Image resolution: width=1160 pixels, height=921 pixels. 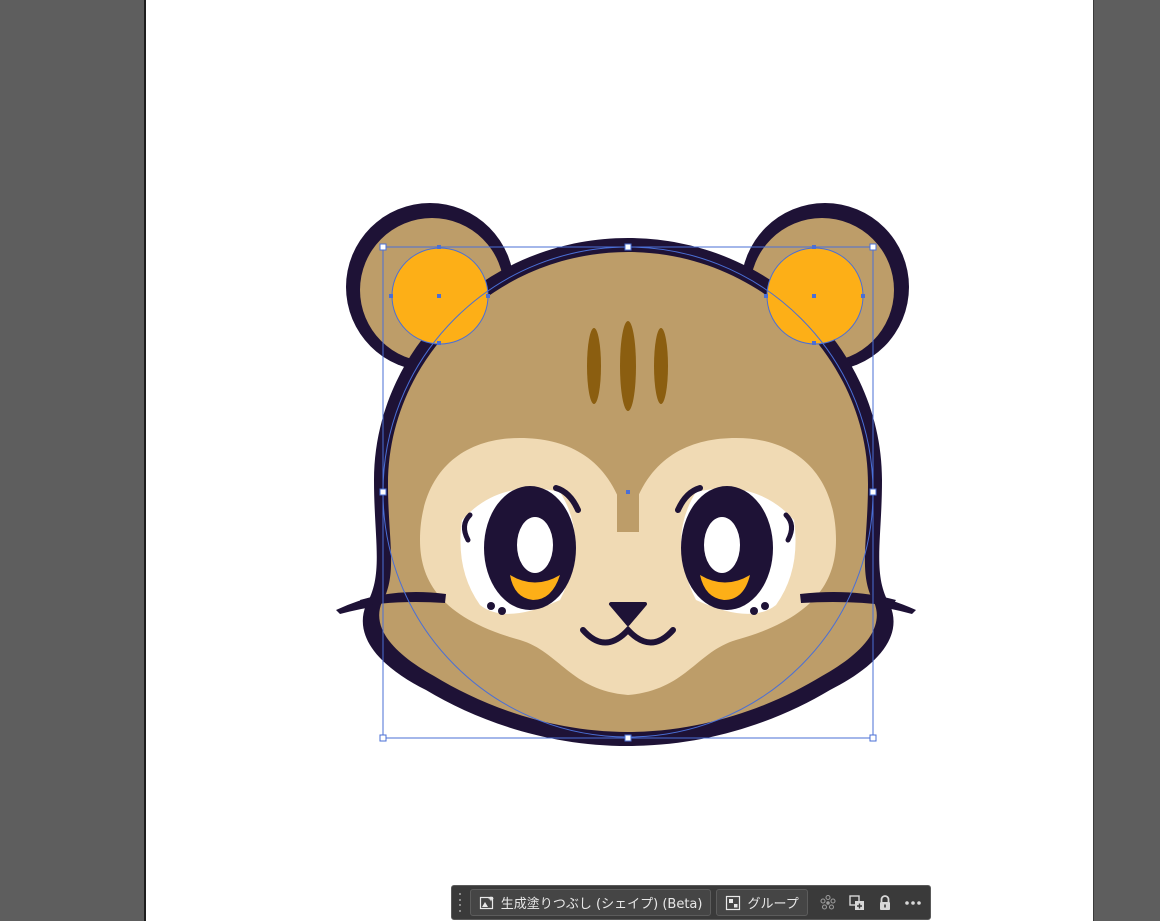 I want to click on nose-bridge, so click(x=628, y=511).